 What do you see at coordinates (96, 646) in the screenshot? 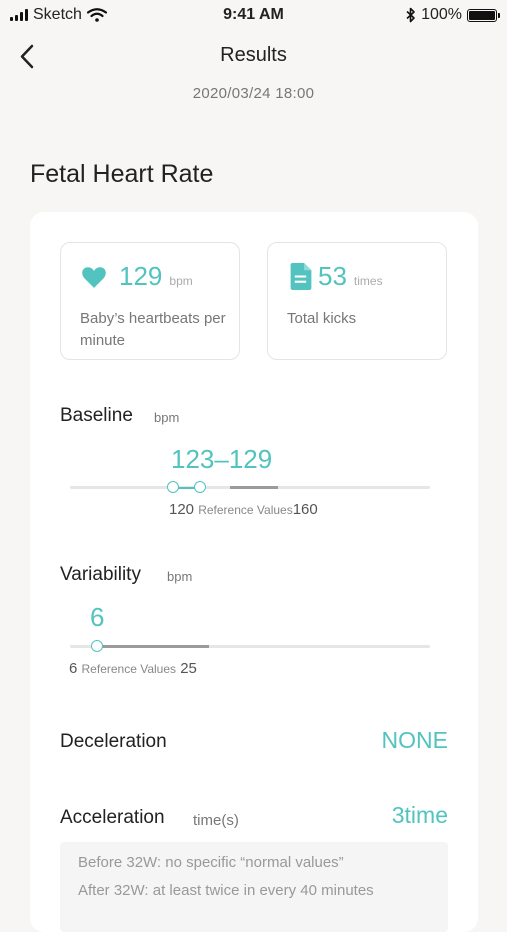
I see `variability-handle` at bounding box center [96, 646].